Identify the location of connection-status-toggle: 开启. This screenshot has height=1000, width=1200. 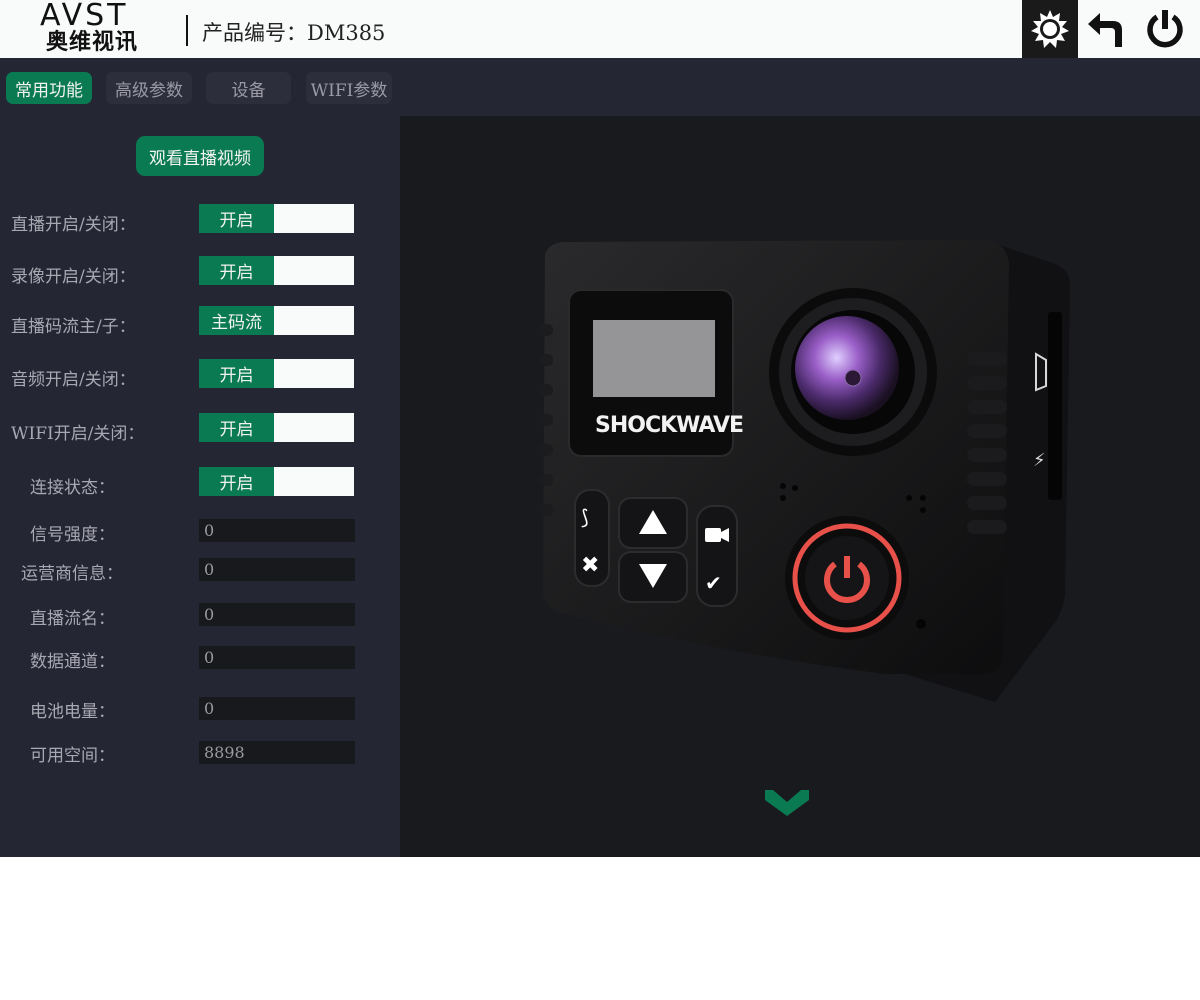
(276, 481).